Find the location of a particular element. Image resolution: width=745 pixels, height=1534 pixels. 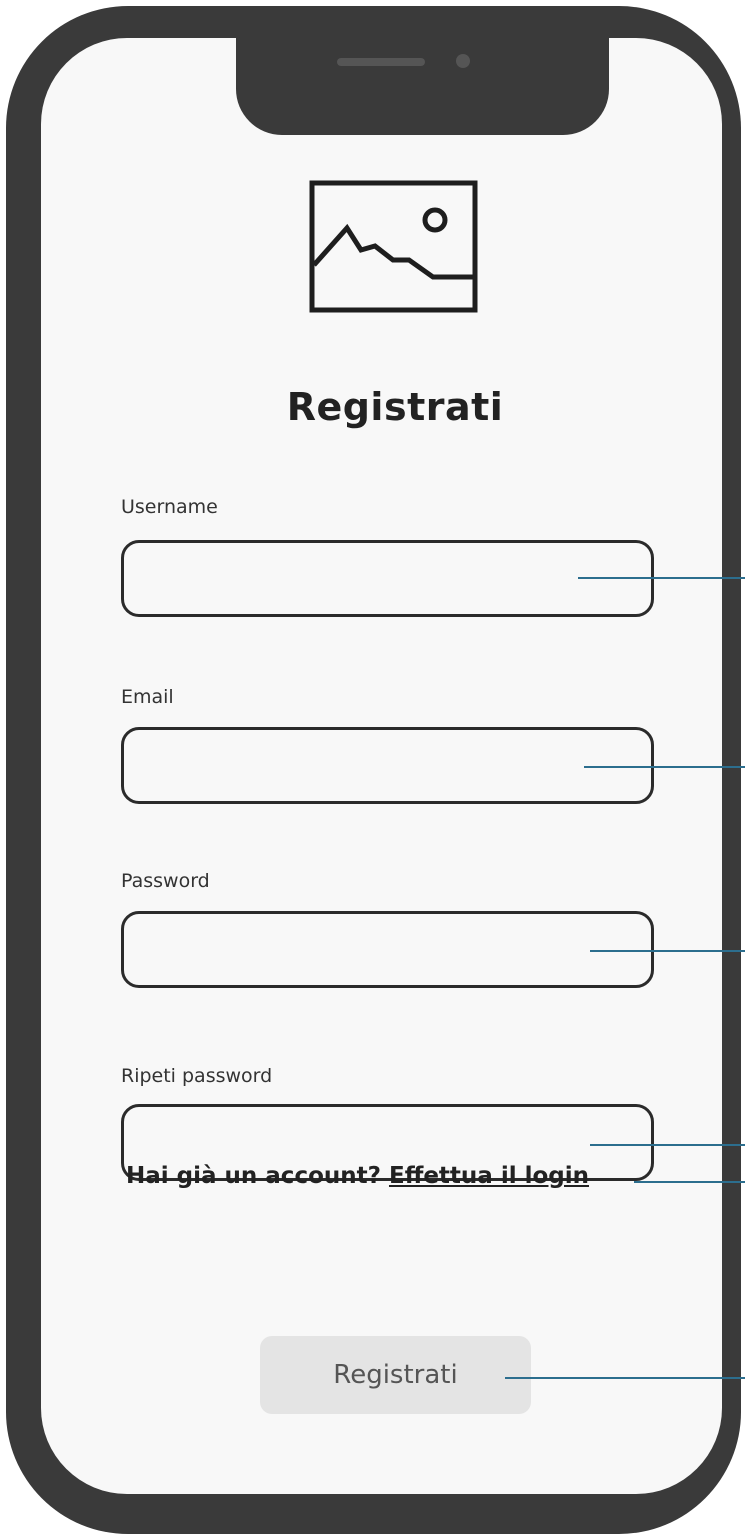

image-placeholder-icon is located at coordinates (393, 246).